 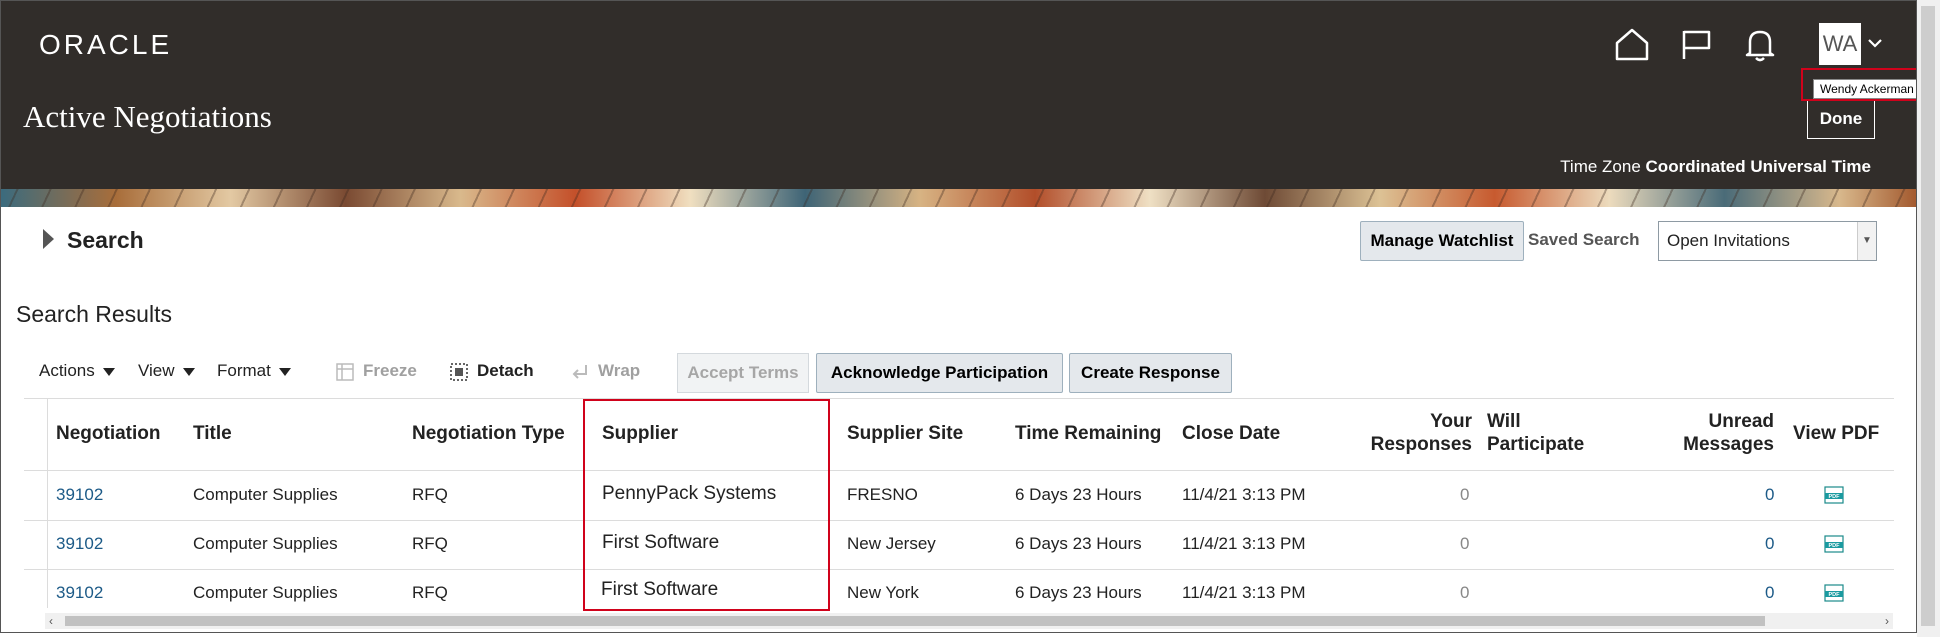 What do you see at coordinates (1451, 421) in the screenshot?
I see `header-line: Your` at bounding box center [1451, 421].